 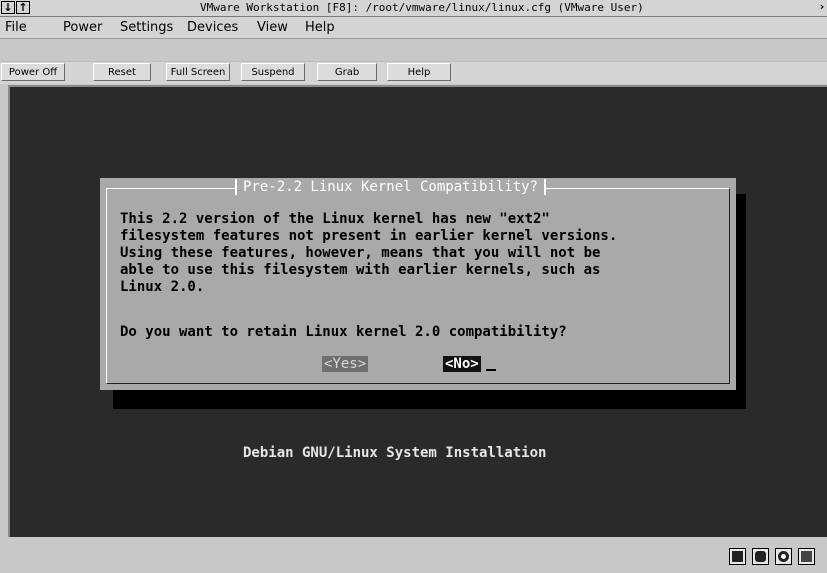 I want to click on dialog-title: Pre-2.2 Linux Kernel Compatibility?, so click(x=391, y=187).